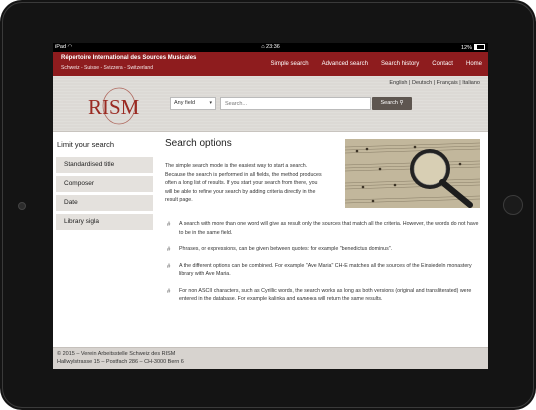  What do you see at coordinates (273, 47) in the screenshot?
I see `time-text: 23:36` at bounding box center [273, 47].